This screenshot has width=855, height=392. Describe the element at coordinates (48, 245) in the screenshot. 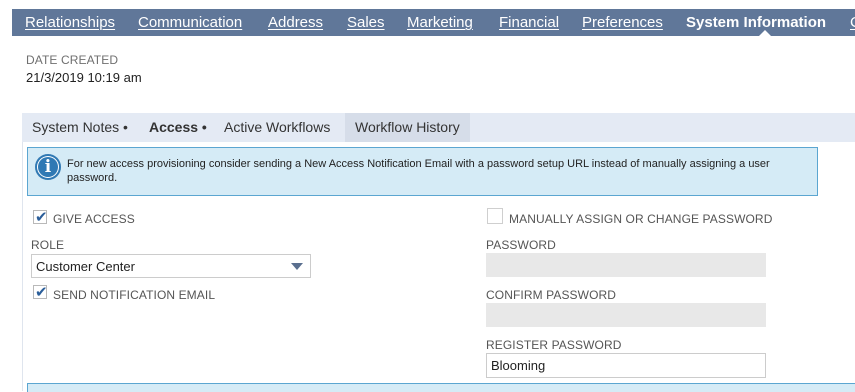

I see `role-label: ROLE` at that location.